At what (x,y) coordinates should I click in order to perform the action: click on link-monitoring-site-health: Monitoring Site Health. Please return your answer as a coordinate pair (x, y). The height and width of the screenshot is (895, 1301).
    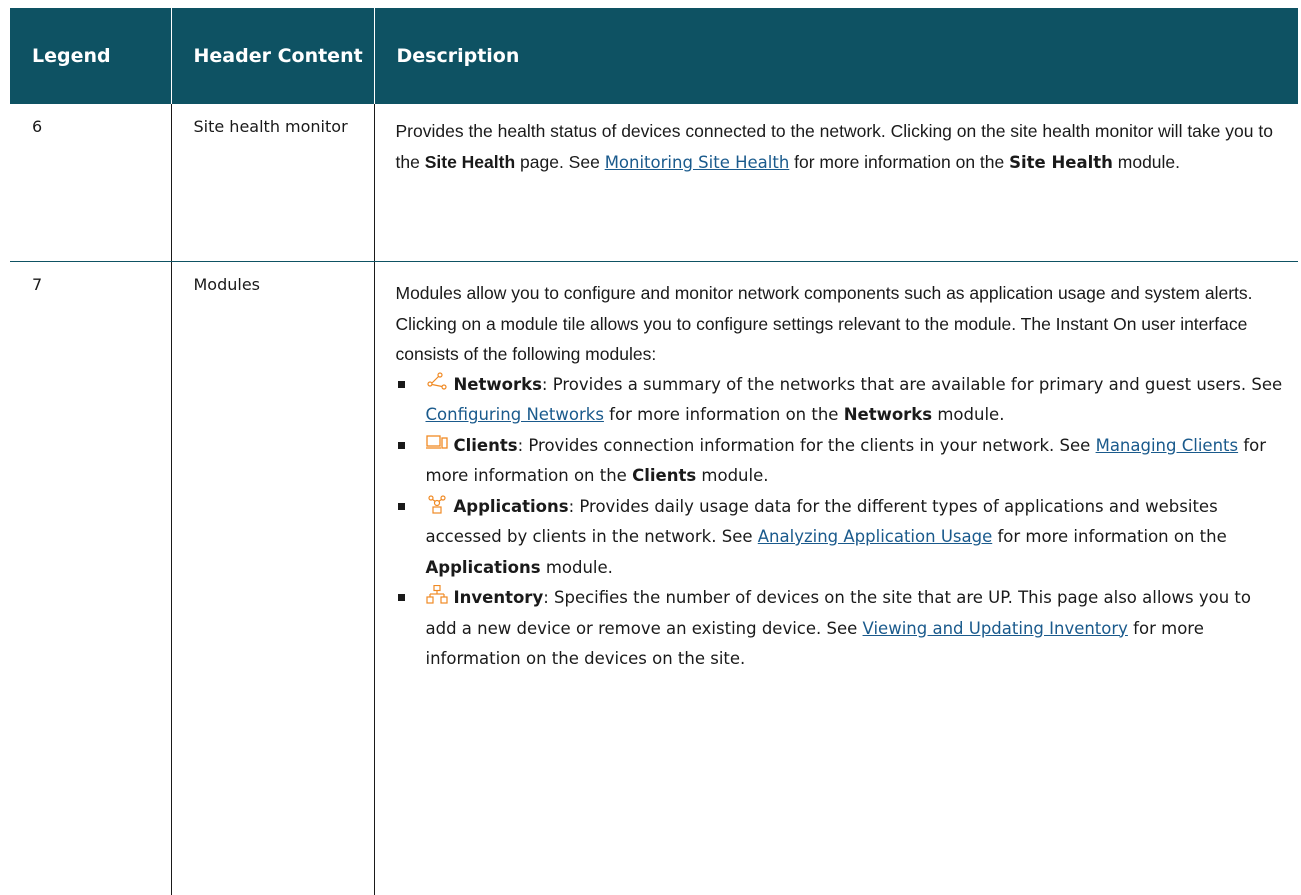
    Looking at the image, I should click on (697, 162).